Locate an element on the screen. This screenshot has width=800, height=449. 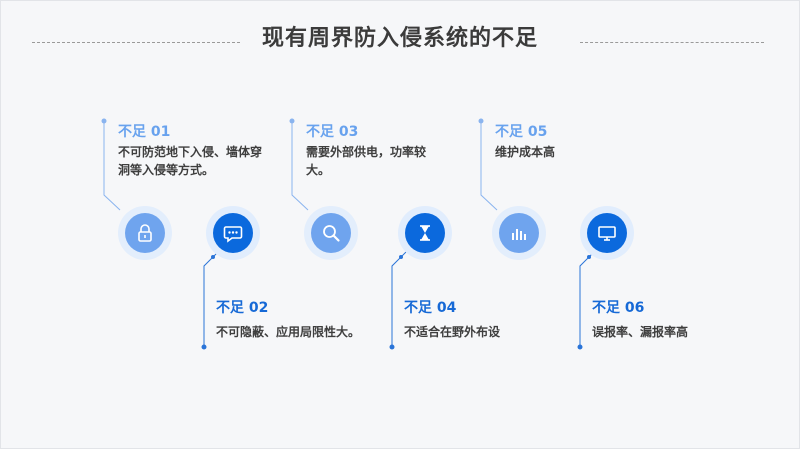
hourglass-icon is located at coordinates (425, 233).